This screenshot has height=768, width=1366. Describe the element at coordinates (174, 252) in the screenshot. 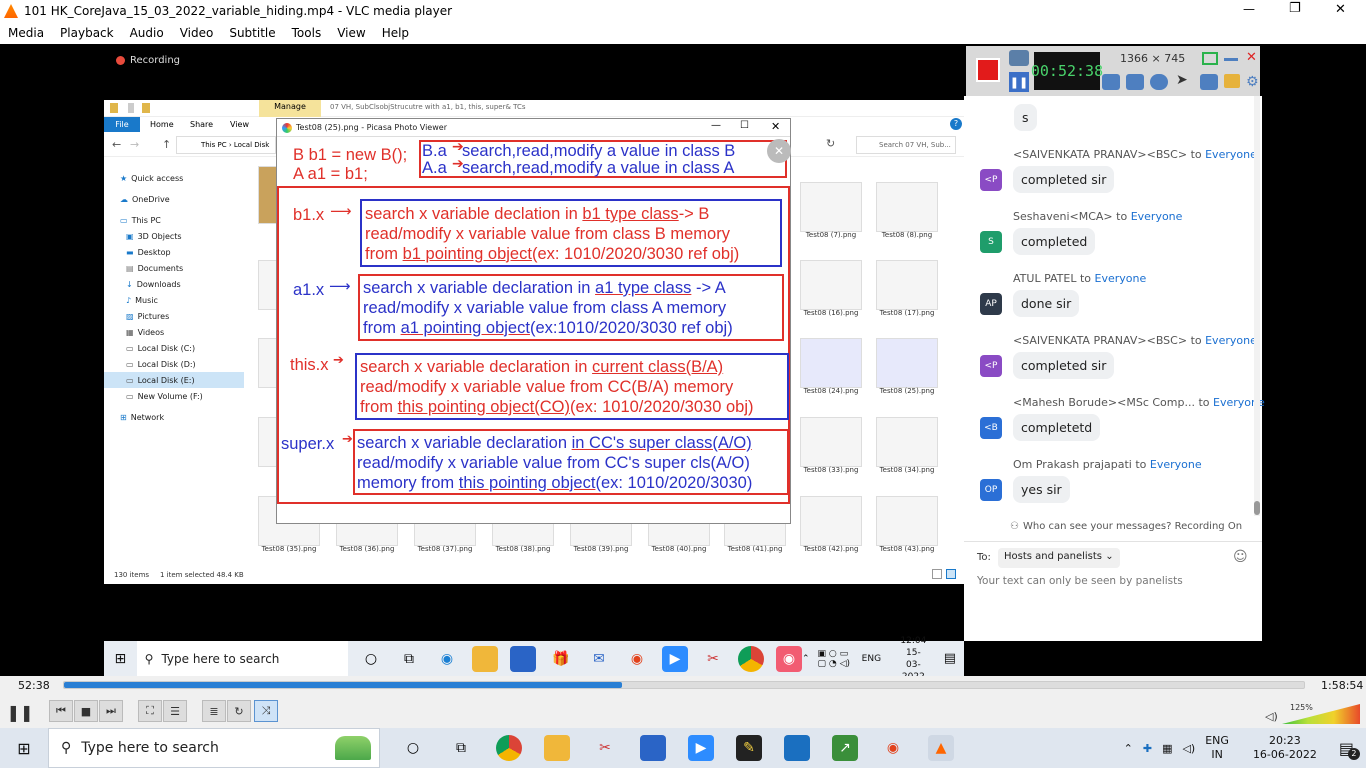

I see `nav-desktop: ▬ Desktop` at that location.